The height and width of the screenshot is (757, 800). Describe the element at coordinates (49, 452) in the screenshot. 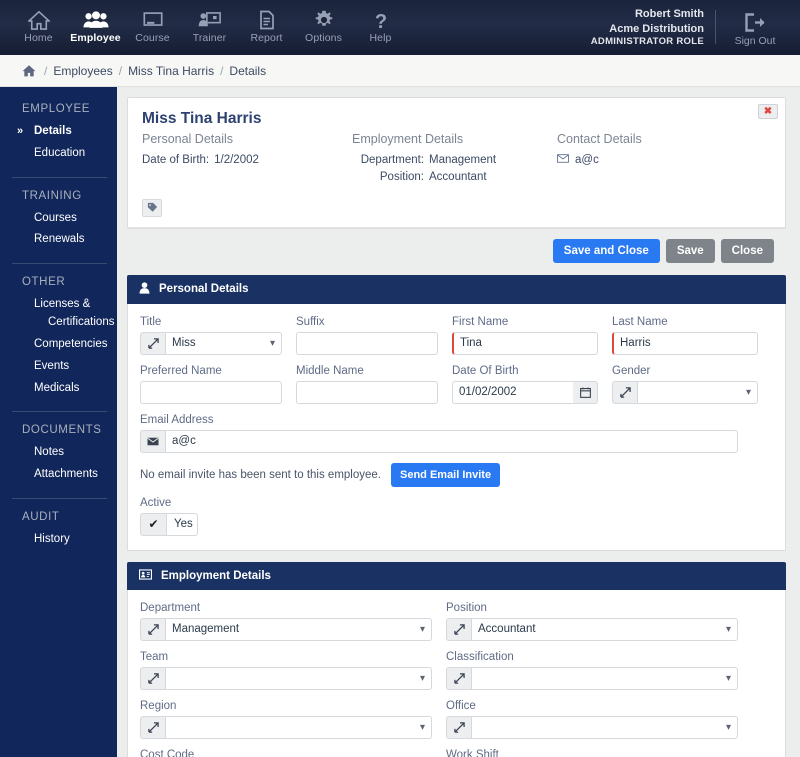

I see `sidebar-label-notes: Notes` at that location.